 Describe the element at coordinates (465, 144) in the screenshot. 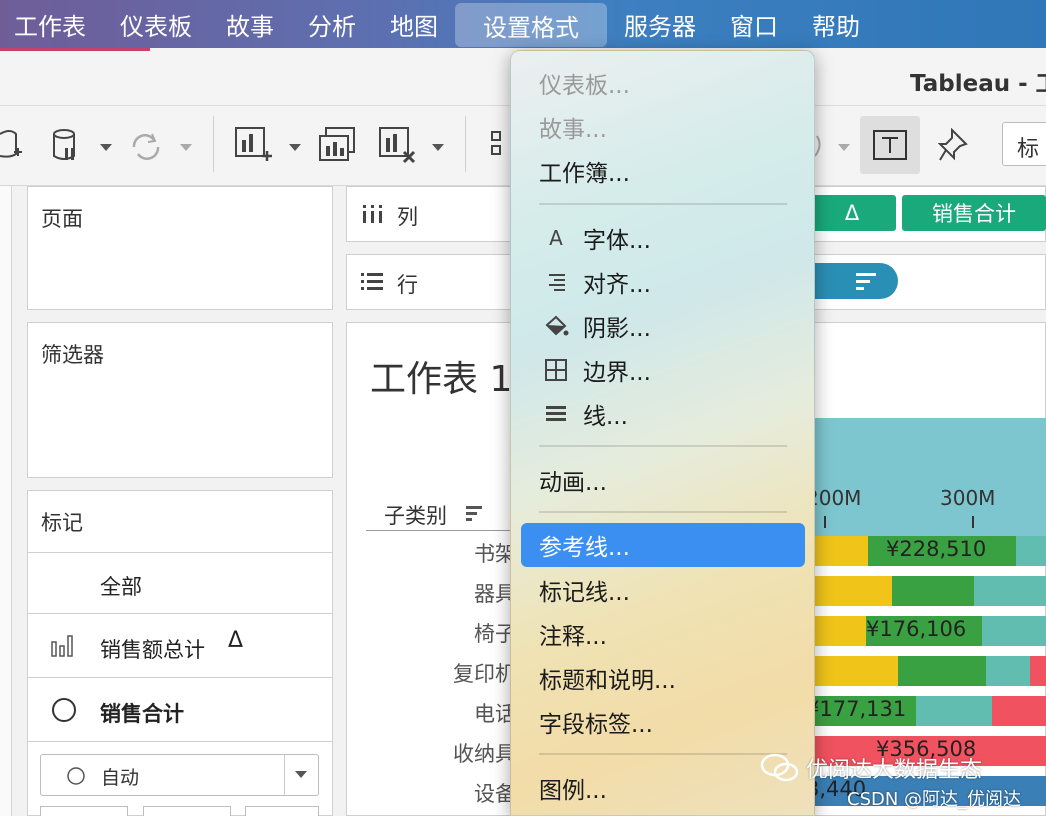

I see `toolbar-divider` at that location.